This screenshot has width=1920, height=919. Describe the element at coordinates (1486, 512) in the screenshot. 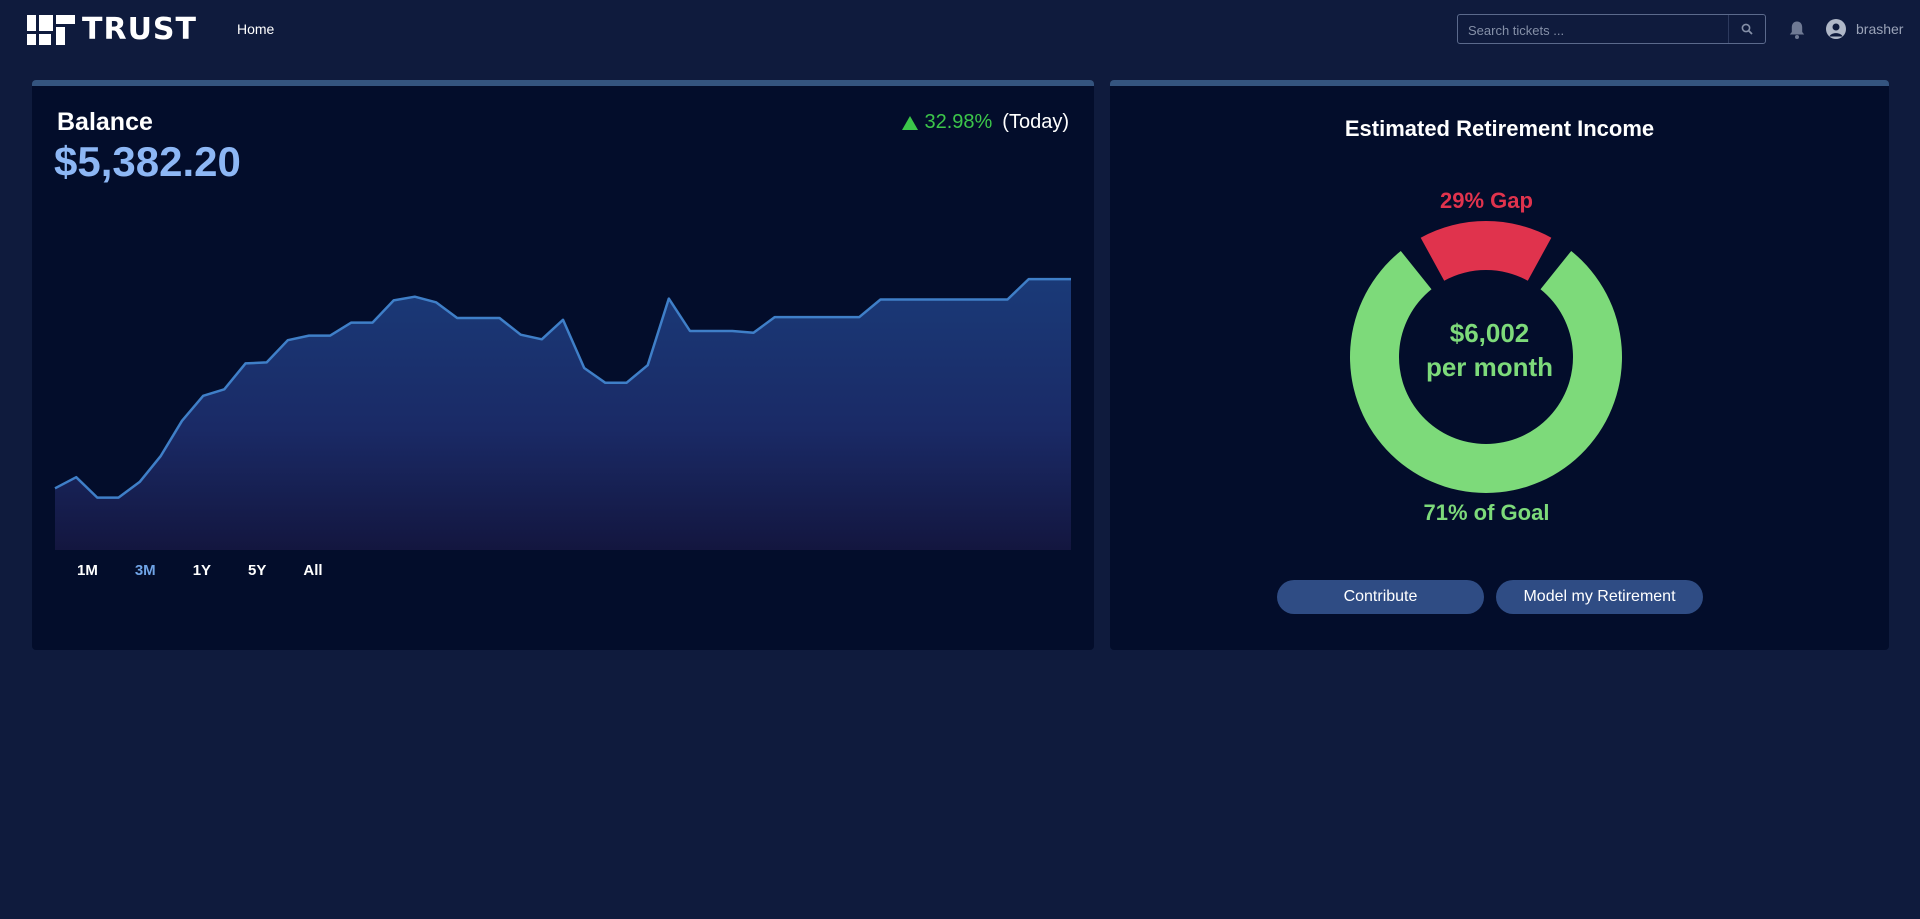

I see `goal-label: 71% of Goal` at that location.